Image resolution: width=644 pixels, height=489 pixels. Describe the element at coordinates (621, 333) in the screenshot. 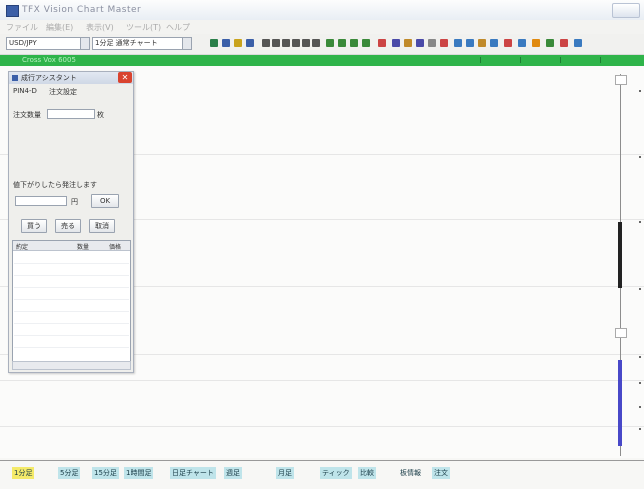

I see `rail-mid-marker` at that location.